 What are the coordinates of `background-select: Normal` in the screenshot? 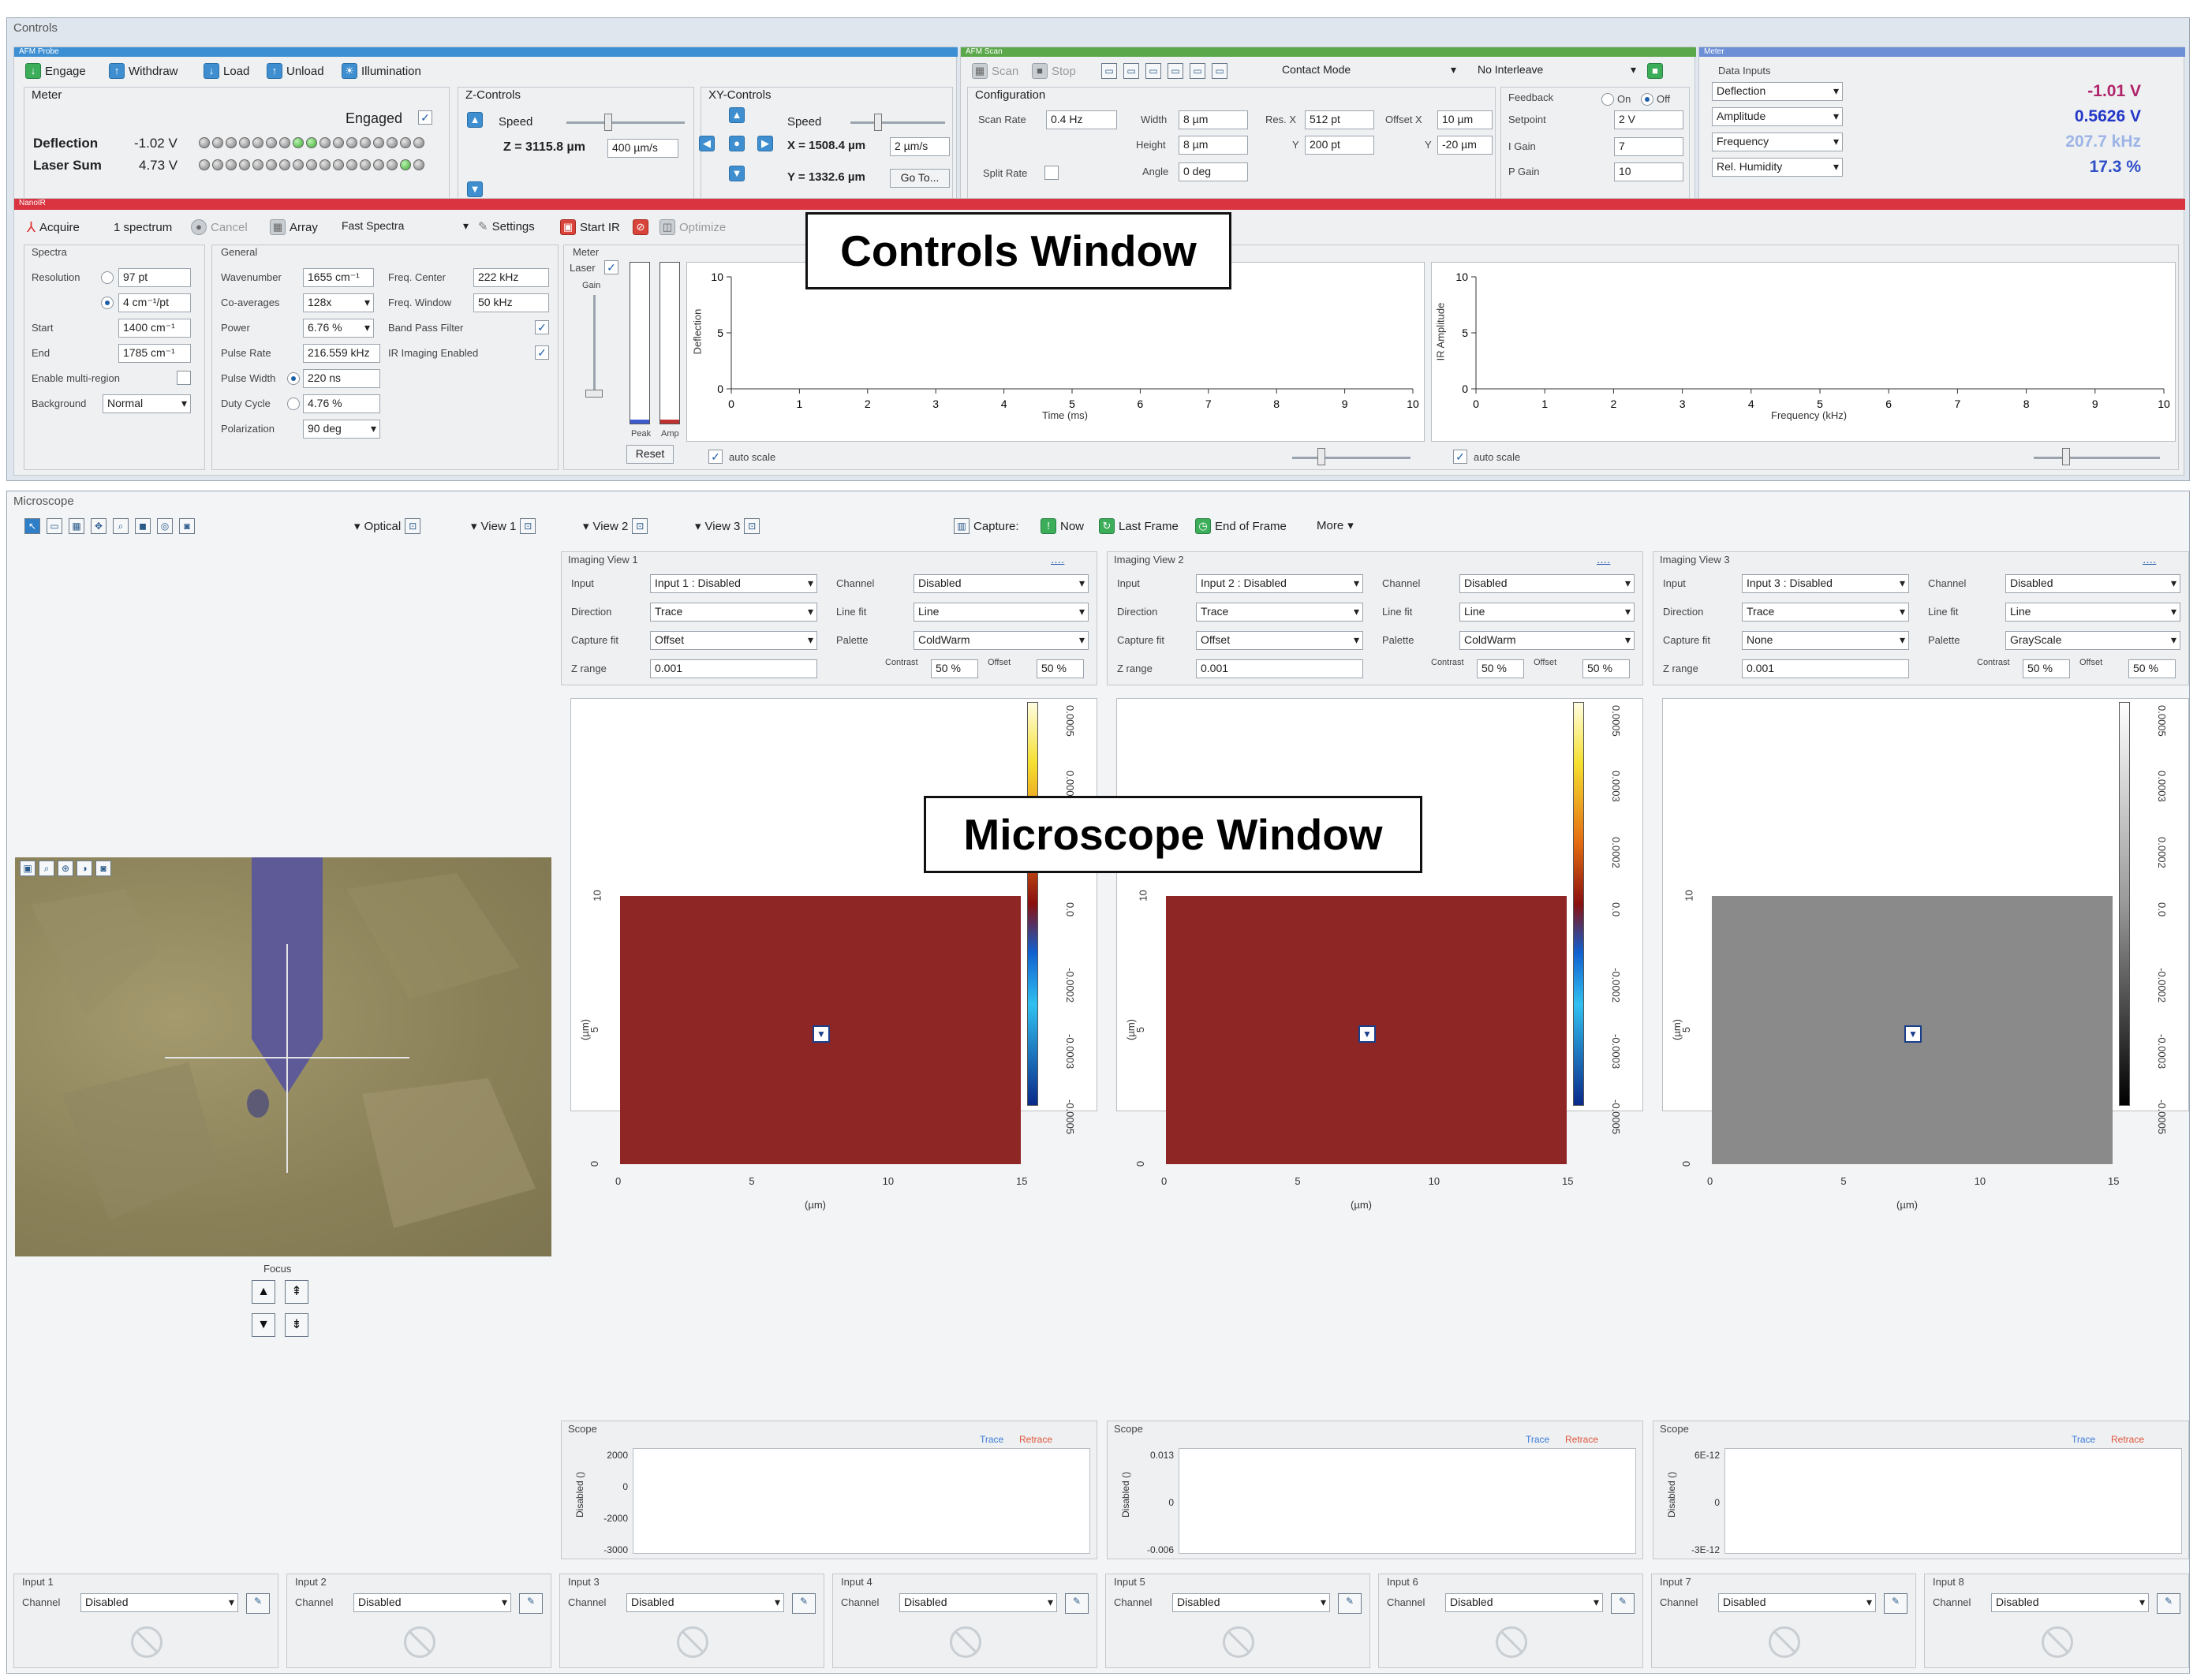 It's located at (147, 403).